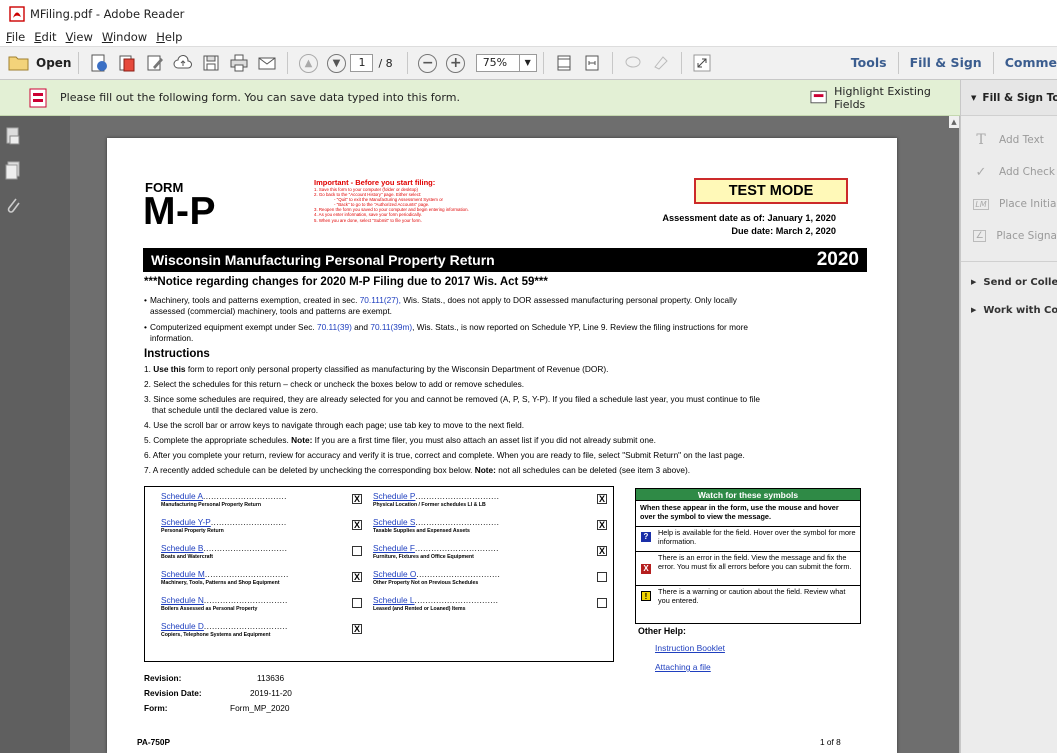 This screenshot has height=753, width=1057. Describe the element at coordinates (177, 354) in the screenshot. I see `instructions-heading: Instructions` at that location.